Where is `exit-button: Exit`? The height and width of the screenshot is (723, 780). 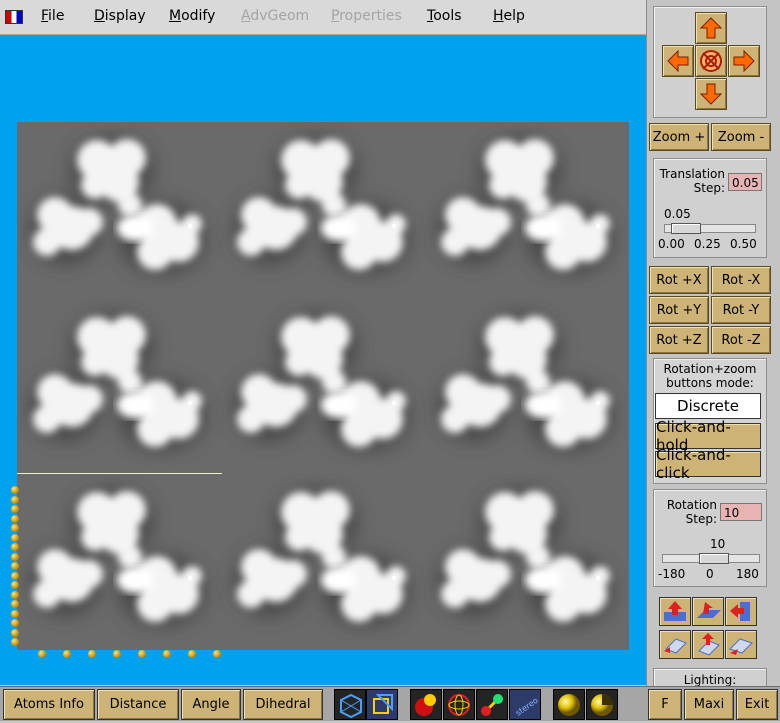
exit-button: Exit is located at coordinates (757, 704).